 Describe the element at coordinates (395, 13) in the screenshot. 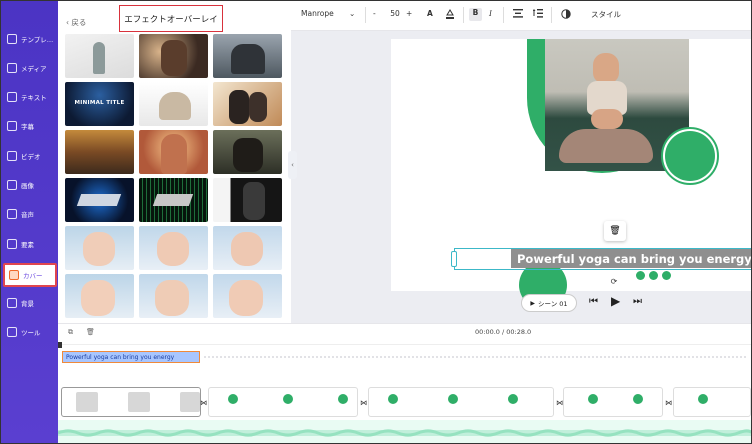

I see `font-size-input: 50` at that location.